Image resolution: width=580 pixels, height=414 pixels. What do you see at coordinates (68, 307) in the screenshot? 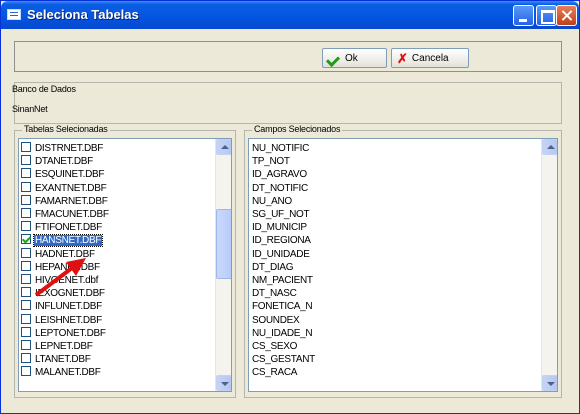
I see `table-name: INFLUNET.DBF` at bounding box center [68, 307].